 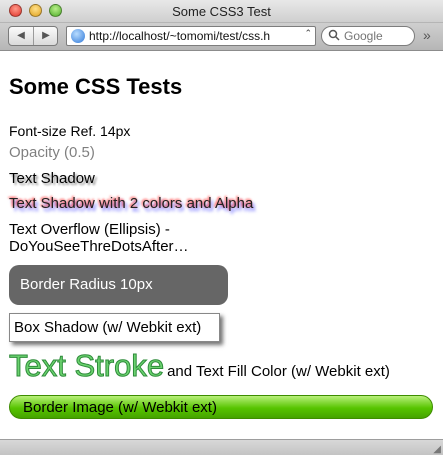 What do you see at coordinates (278, 371) in the screenshot?
I see `text-fill-label: and Text Fill Color (w/ Webkit ext)` at bounding box center [278, 371].